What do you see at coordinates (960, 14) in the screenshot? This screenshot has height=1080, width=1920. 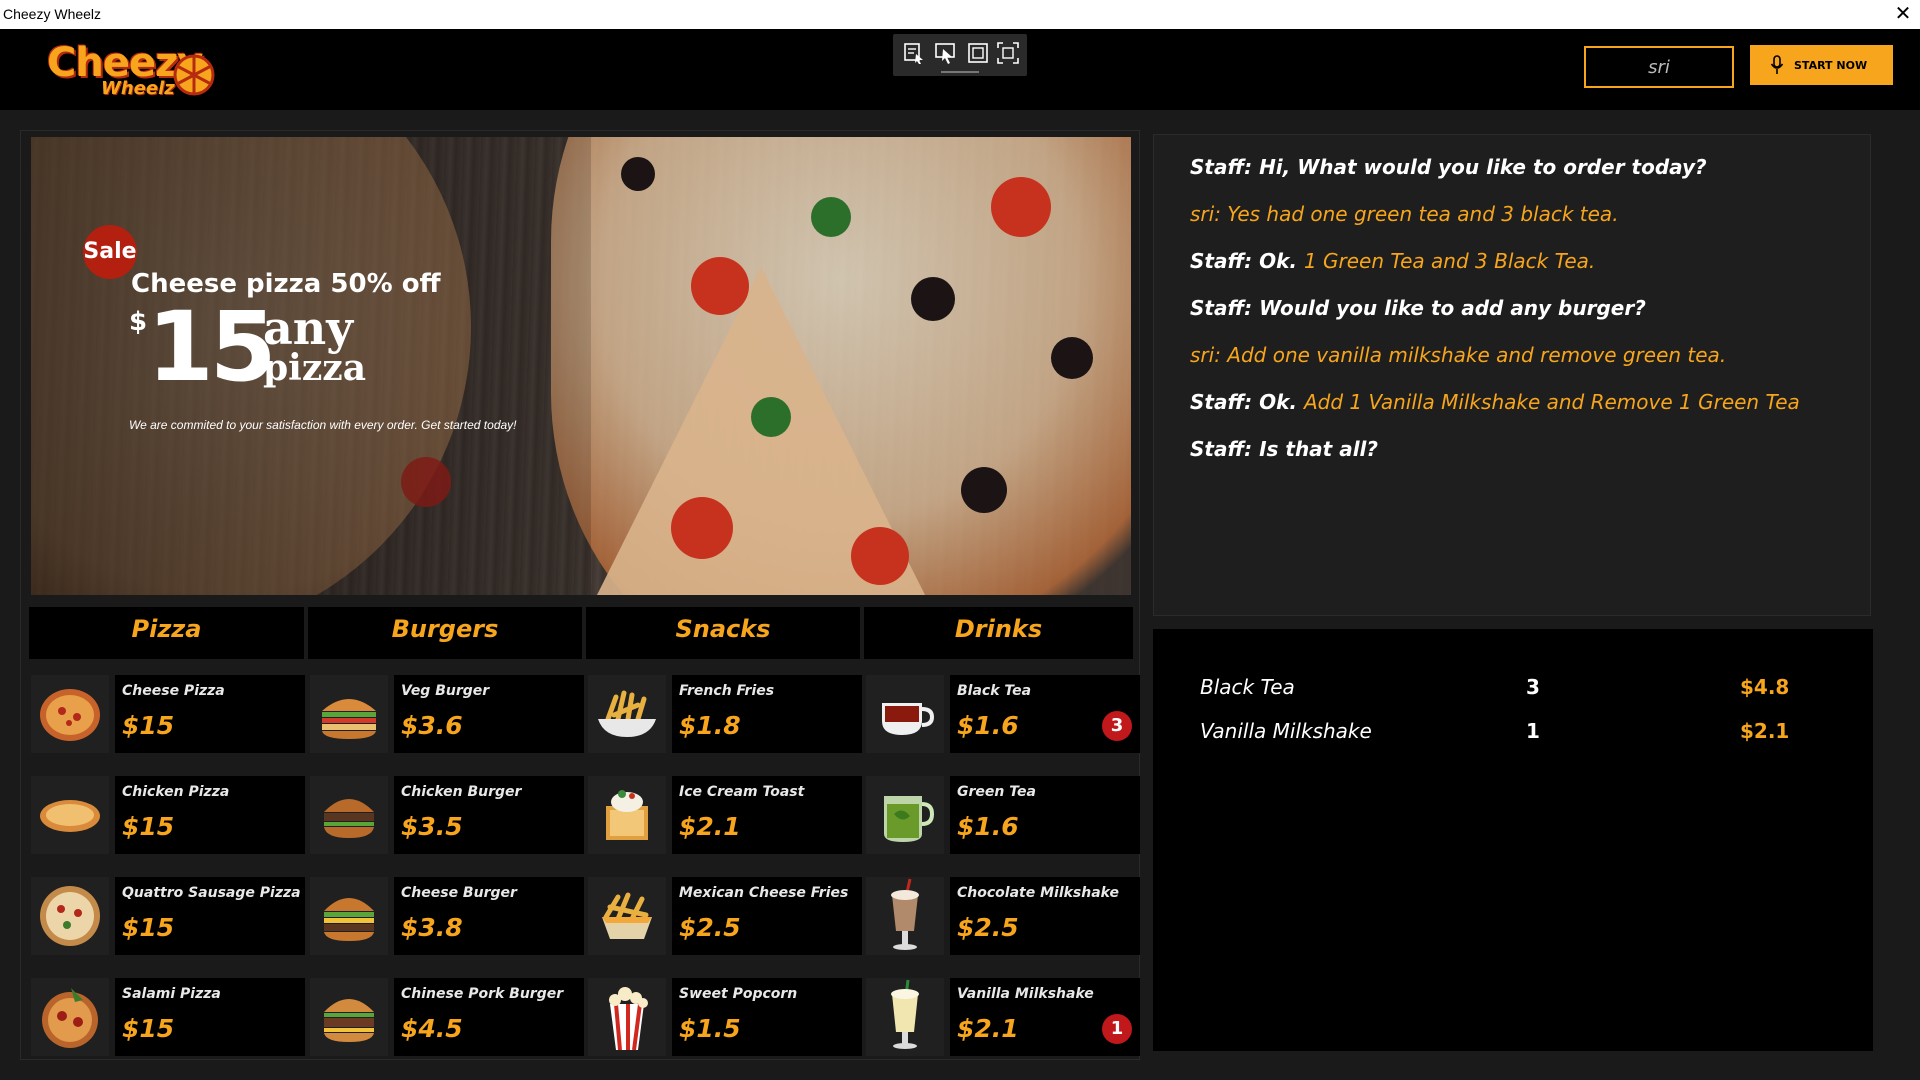 I see `title-bar: Cheezy Wheelz ✕` at bounding box center [960, 14].